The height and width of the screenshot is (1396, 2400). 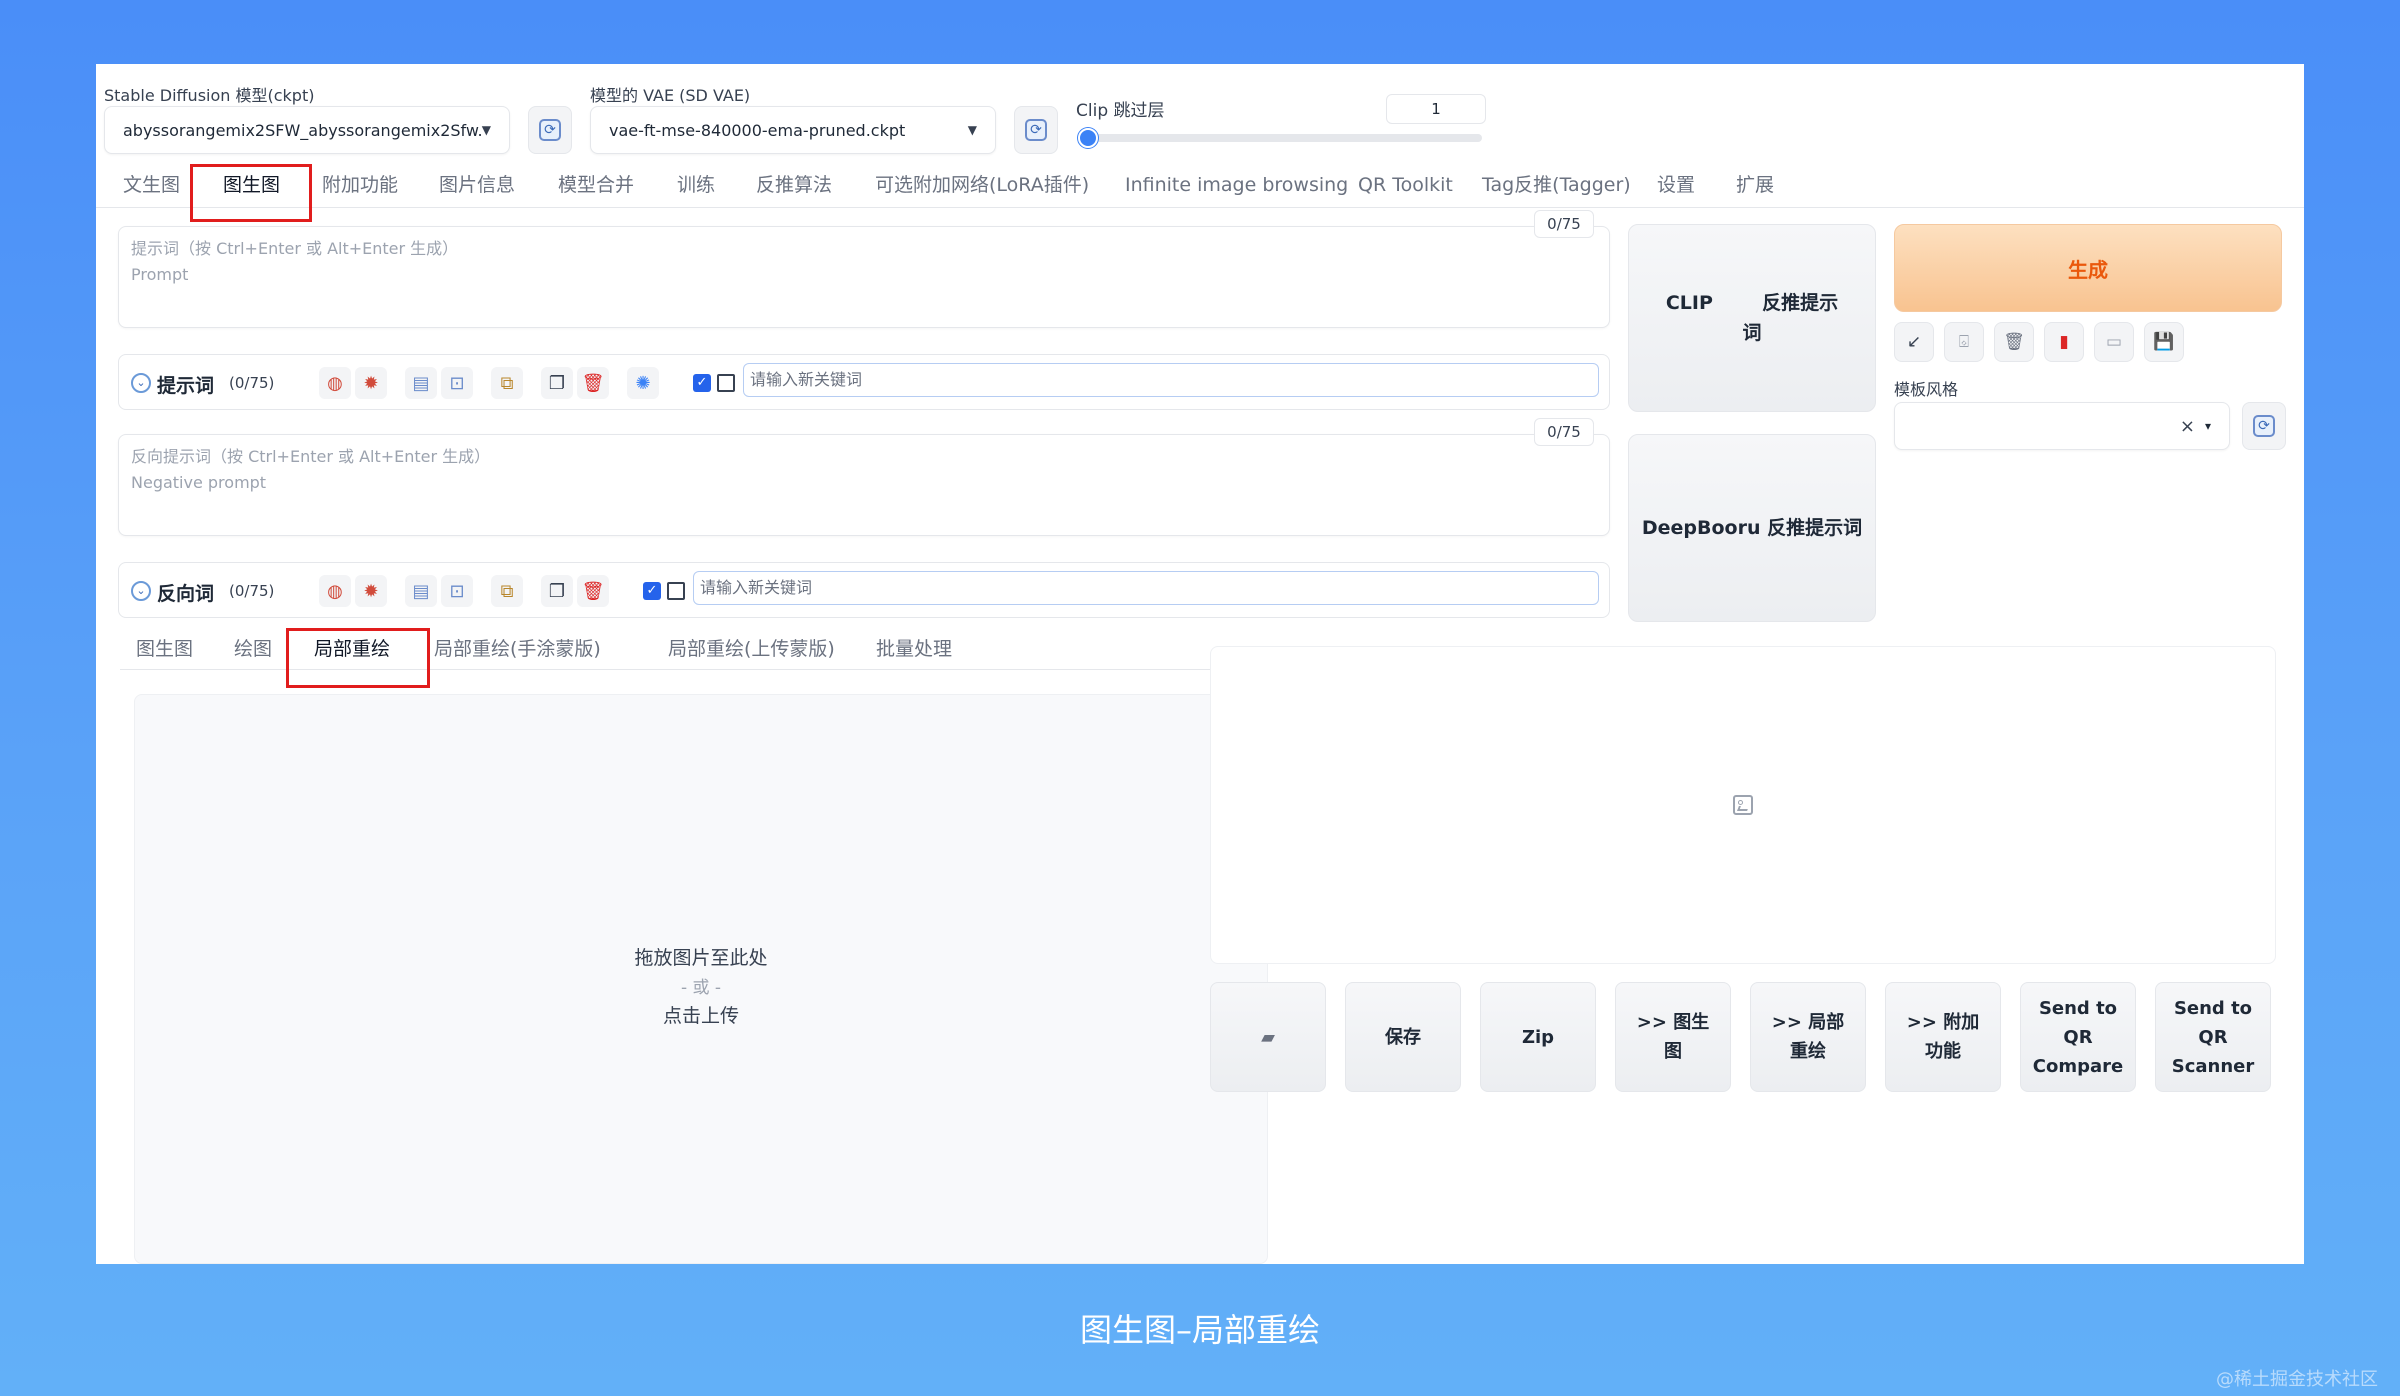 I want to click on prompt-toolbar-count: (0/75), so click(x=252, y=383).